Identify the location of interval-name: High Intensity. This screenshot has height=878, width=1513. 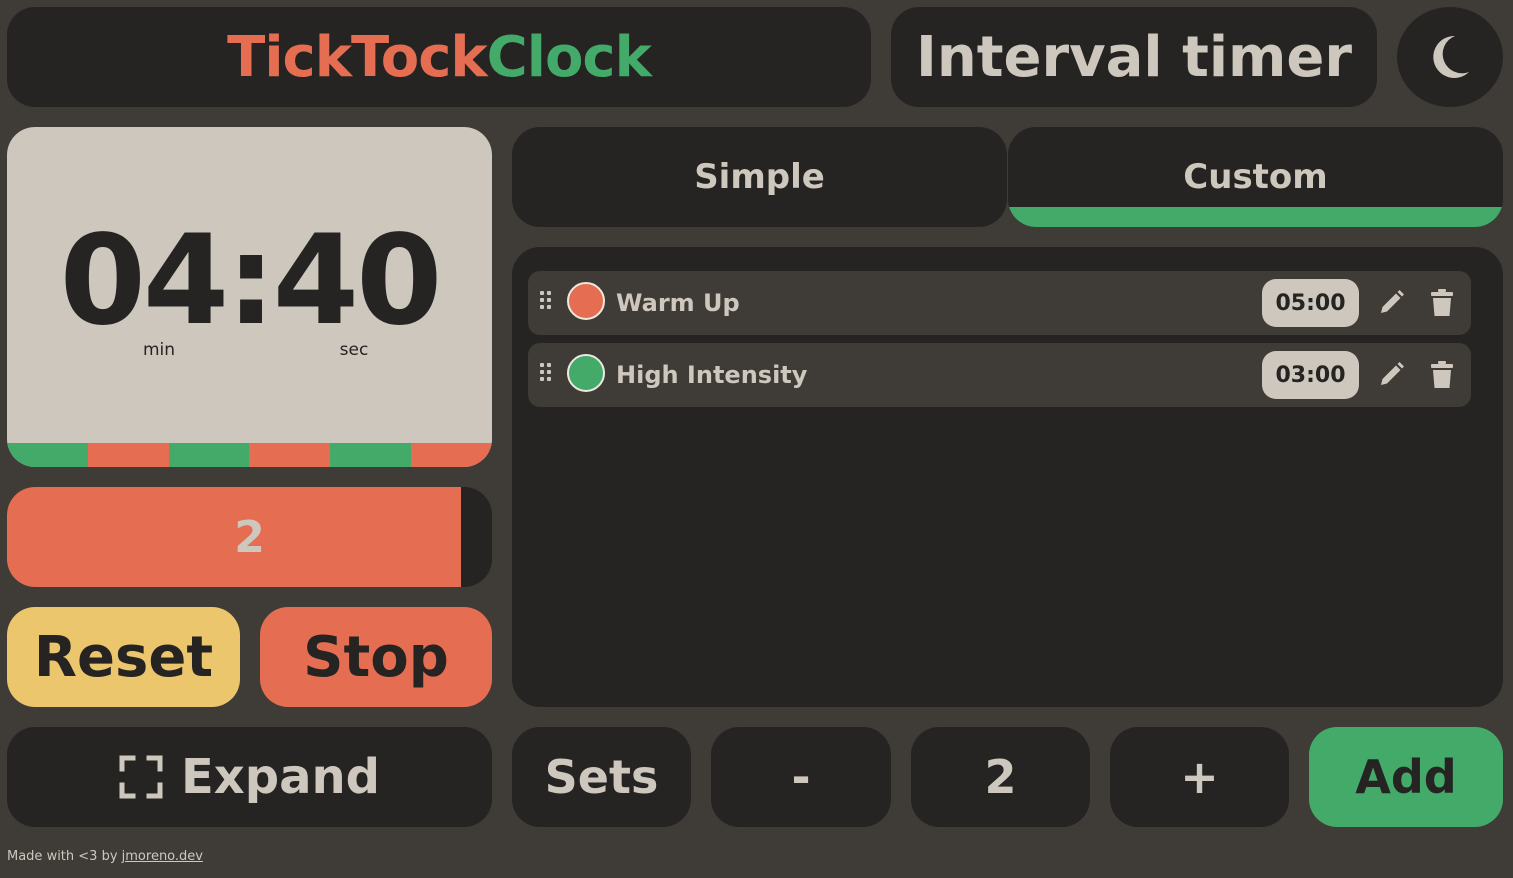
(712, 375).